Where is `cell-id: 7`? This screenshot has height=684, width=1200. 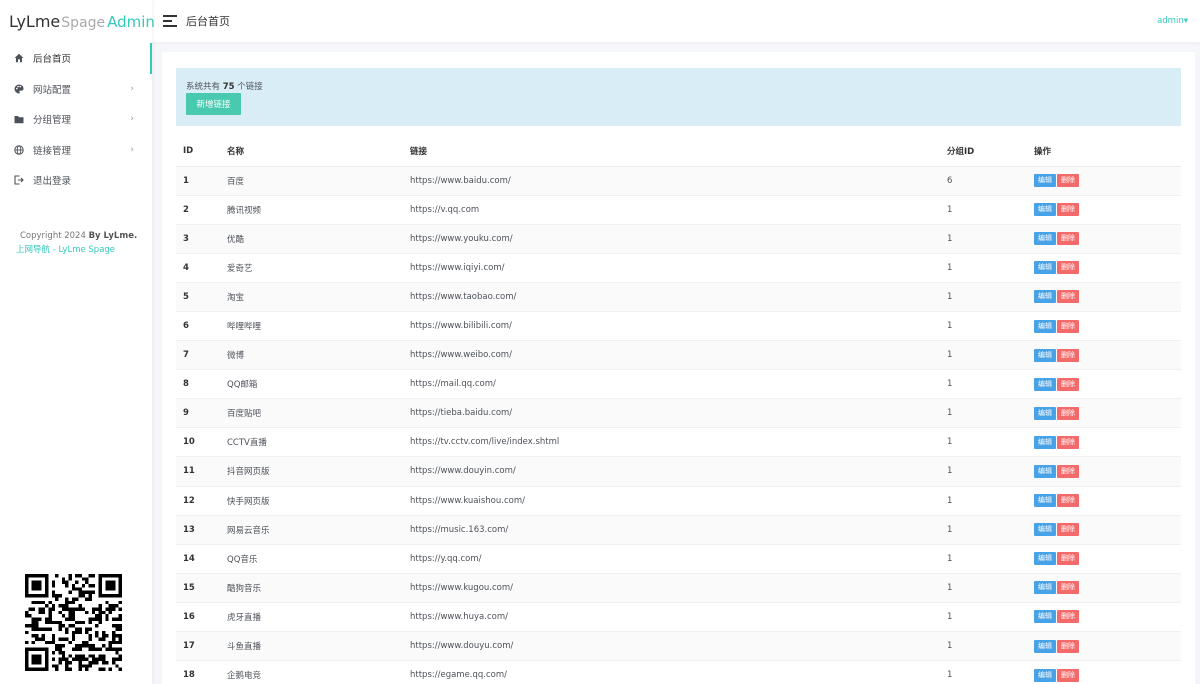
cell-id: 7 is located at coordinates (201, 355).